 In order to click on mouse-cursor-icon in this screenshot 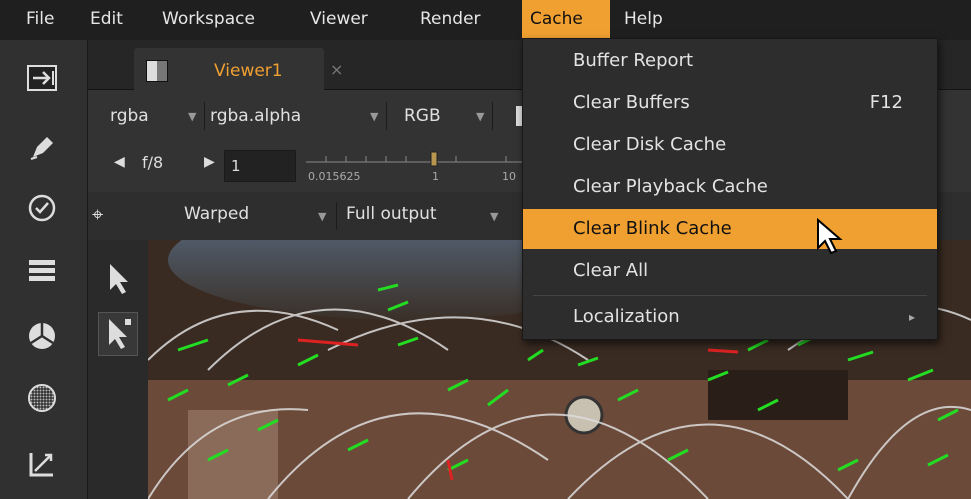, I will do `click(831, 238)`.